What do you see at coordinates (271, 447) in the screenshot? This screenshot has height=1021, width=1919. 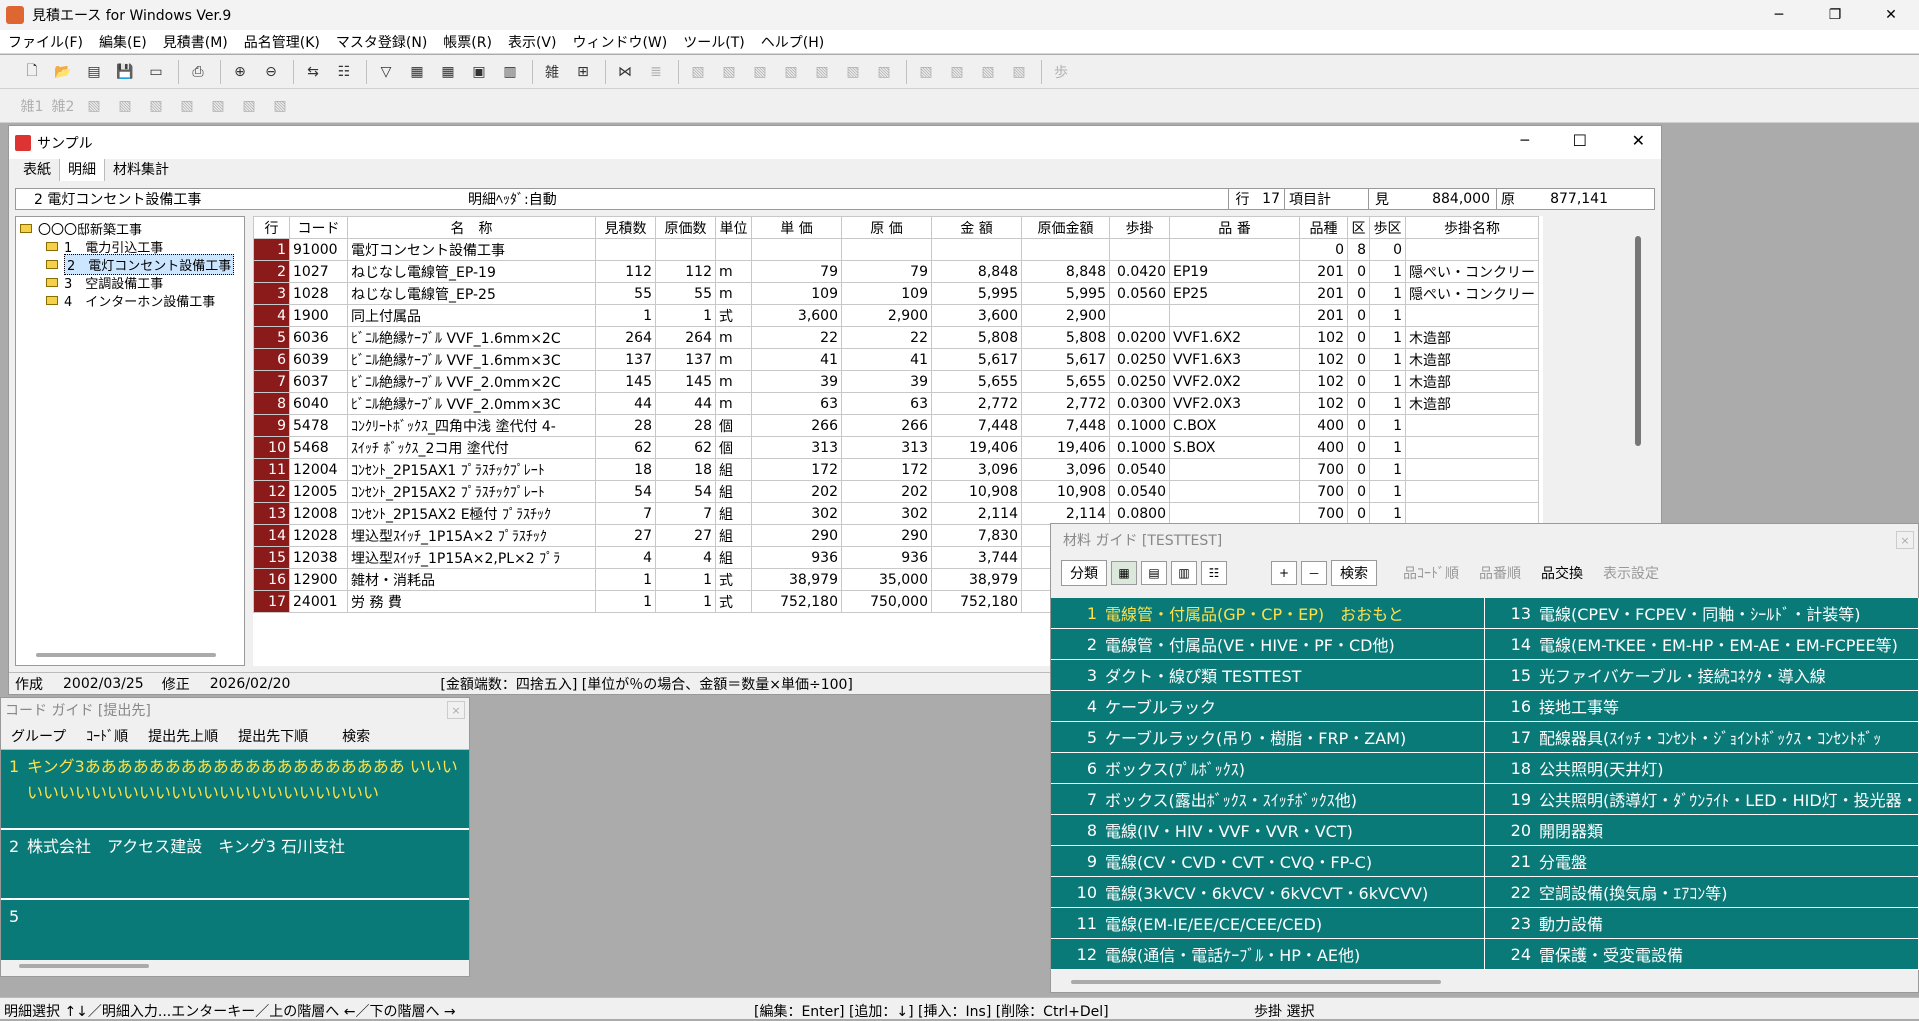 I see `row-number-cell: 10` at bounding box center [271, 447].